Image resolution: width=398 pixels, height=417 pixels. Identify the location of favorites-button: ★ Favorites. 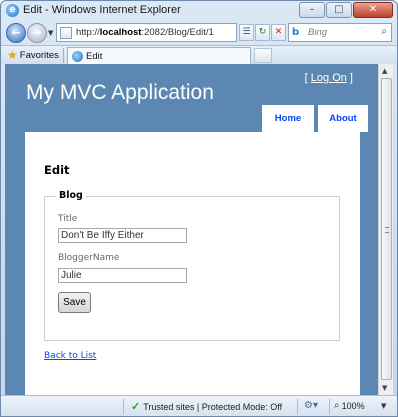
(33, 55).